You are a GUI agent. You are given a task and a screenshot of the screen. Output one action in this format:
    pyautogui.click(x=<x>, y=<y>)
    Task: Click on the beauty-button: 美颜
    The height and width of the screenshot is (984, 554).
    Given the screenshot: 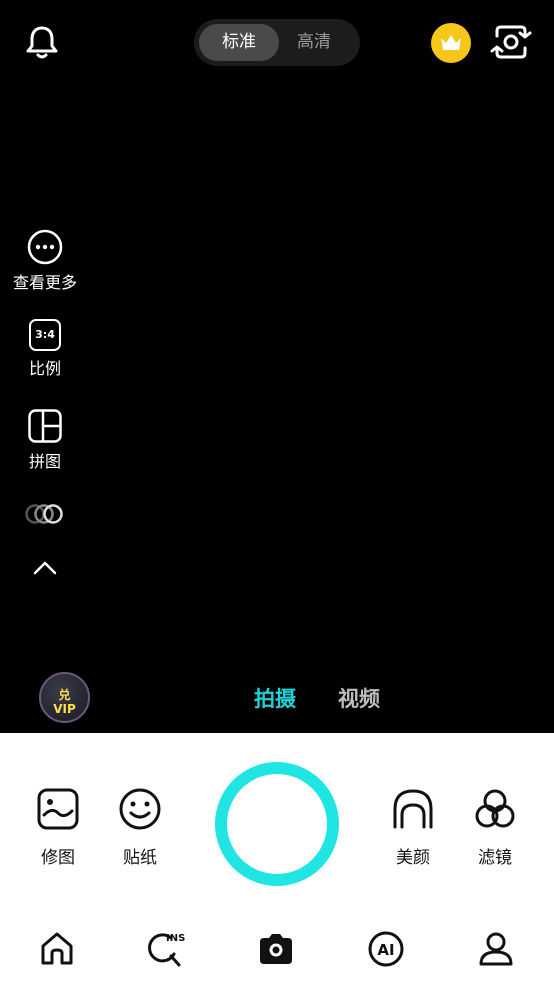 What is the action you would take?
    pyautogui.click(x=413, y=827)
    